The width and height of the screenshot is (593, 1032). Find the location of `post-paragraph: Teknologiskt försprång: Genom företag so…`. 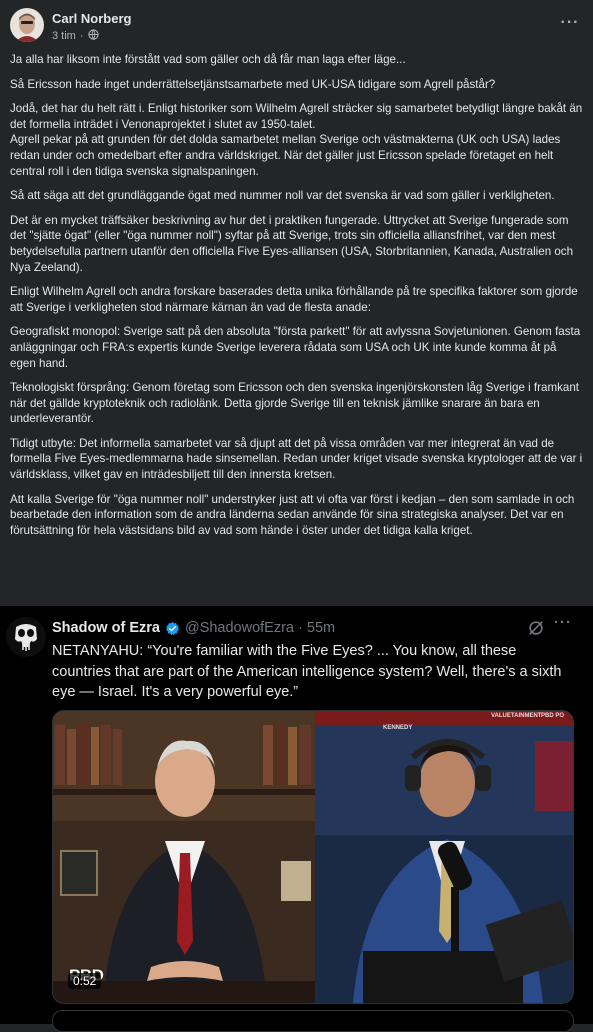

post-paragraph: Teknologiskt försprång: Genom företag so… is located at coordinates (295, 403).